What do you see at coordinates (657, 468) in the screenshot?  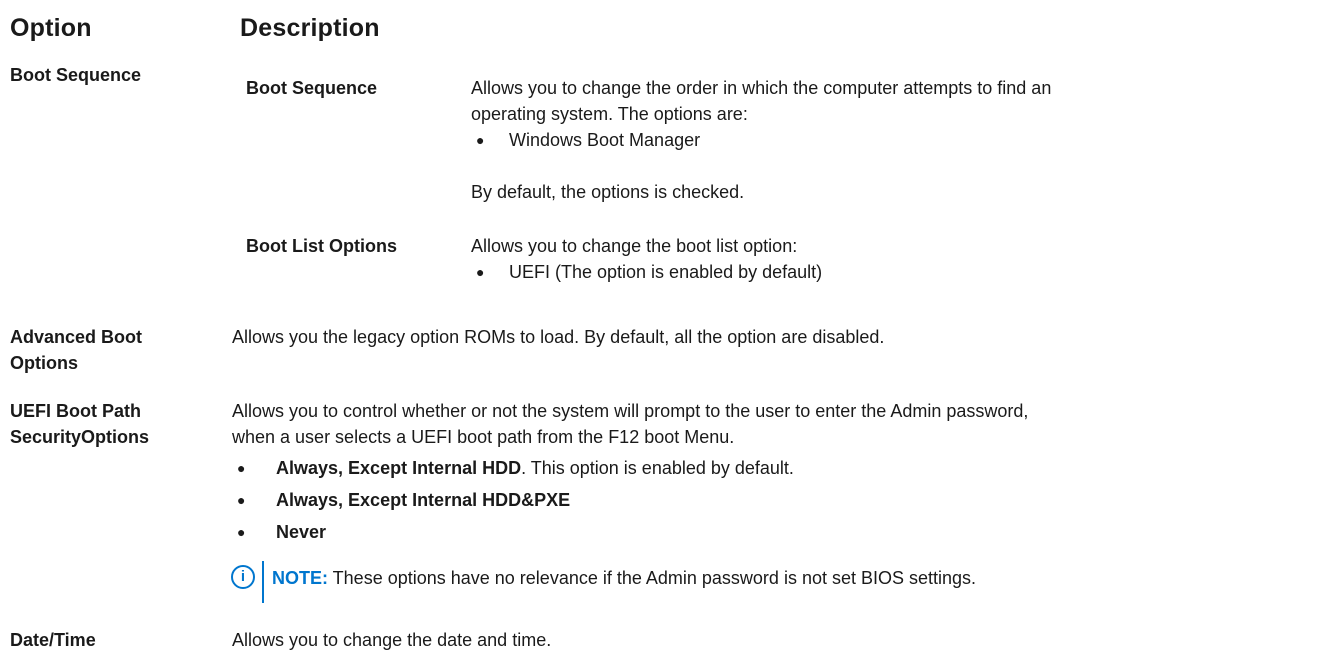 I see `uefi-option-always-except-hdd-rest: . This option is enabled by default.` at bounding box center [657, 468].